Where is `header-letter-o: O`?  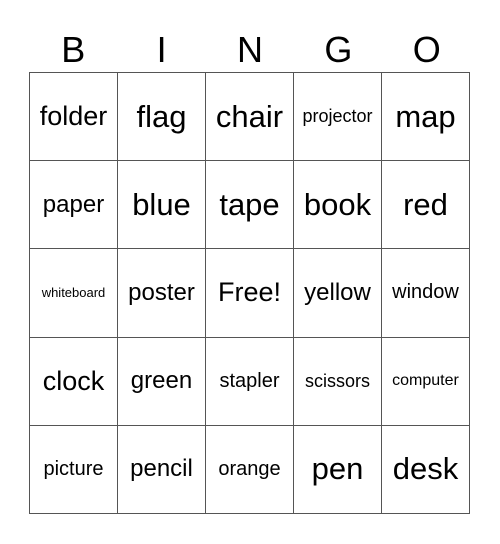 header-letter-o: O is located at coordinates (426, 49).